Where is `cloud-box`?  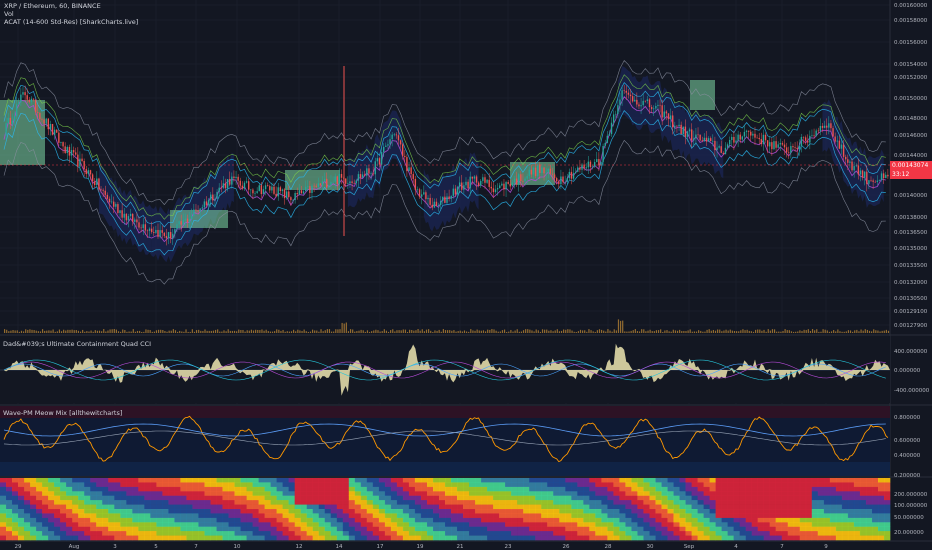 cloud-box is located at coordinates (702, 95).